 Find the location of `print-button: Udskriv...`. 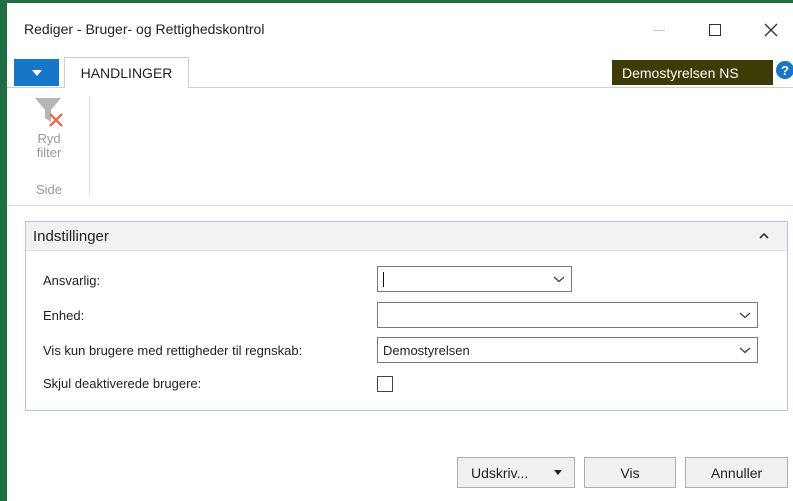

print-button: Udskriv... is located at coordinates (516, 472).